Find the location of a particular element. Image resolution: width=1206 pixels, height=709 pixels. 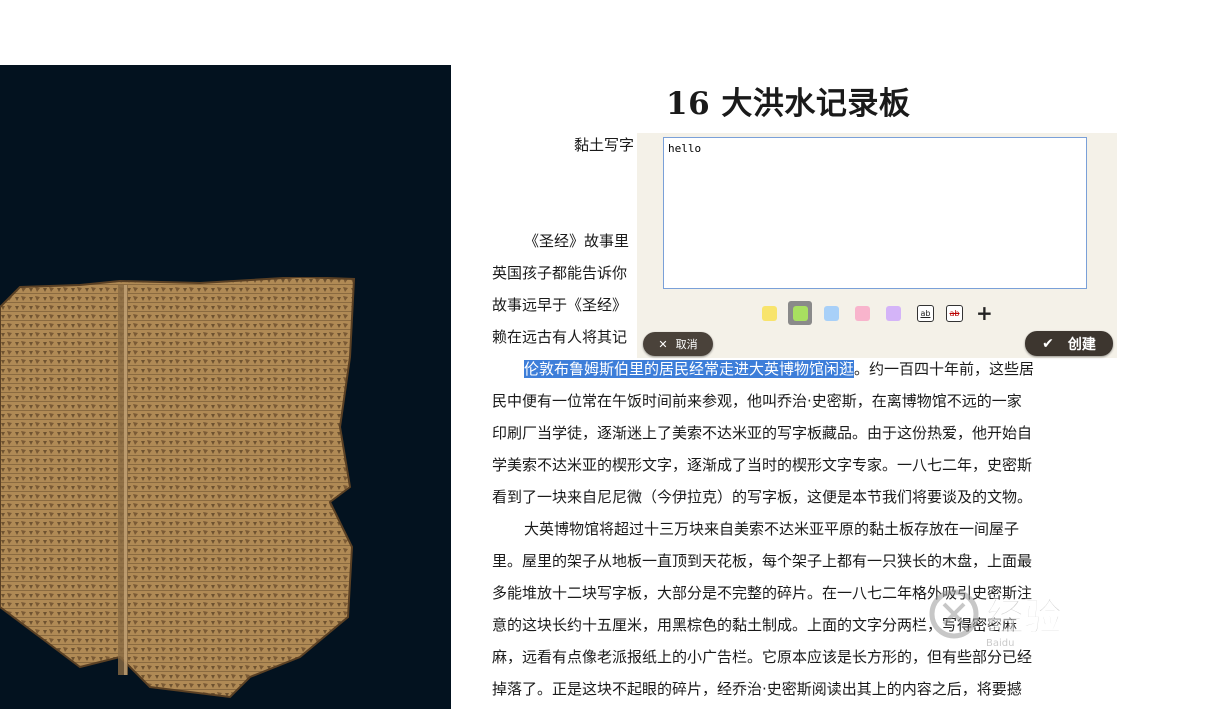

create-button: ✔ 创建 is located at coordinates (1069, 343).